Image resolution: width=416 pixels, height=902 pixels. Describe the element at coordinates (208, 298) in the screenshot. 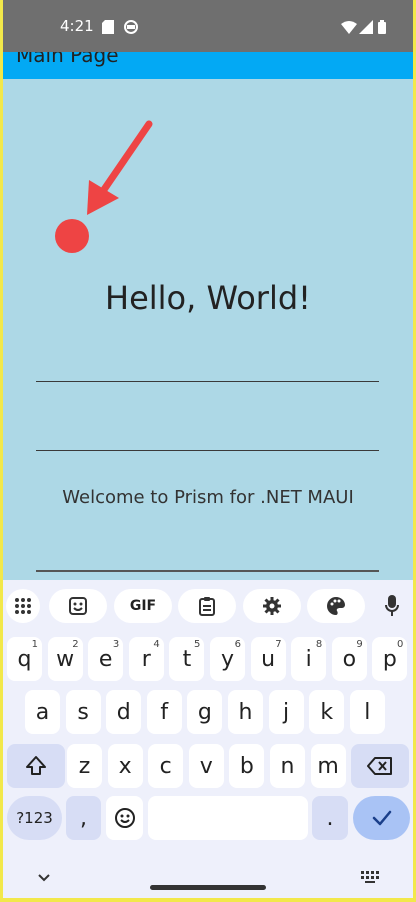

I see `hello-label: Hello, World!` at that location.